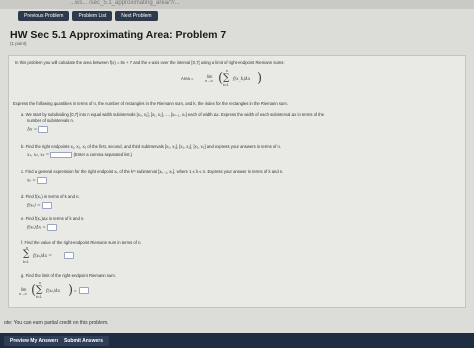 Image resolution: width=474 pixels, height=348 pixels. I want to click on previous-problem-button: Previous Problem, so click(44, 16).